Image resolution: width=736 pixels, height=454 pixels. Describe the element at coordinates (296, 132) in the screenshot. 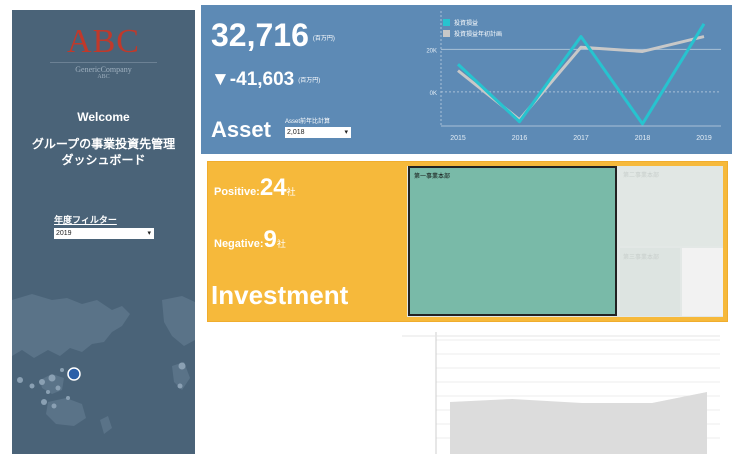

I see `asset-filter-value: 2,018` at that location.